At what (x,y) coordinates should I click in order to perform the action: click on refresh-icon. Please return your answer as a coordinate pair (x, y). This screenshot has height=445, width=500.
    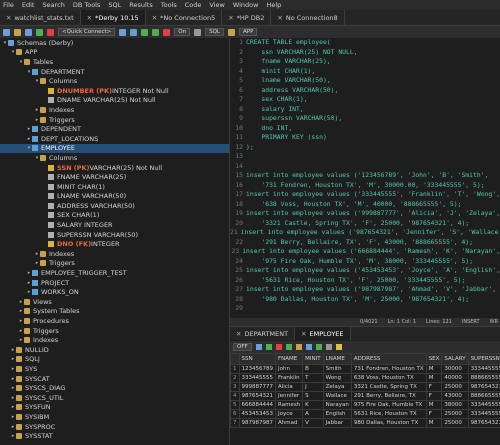
    Looking at the image, I should click on (145, 32).